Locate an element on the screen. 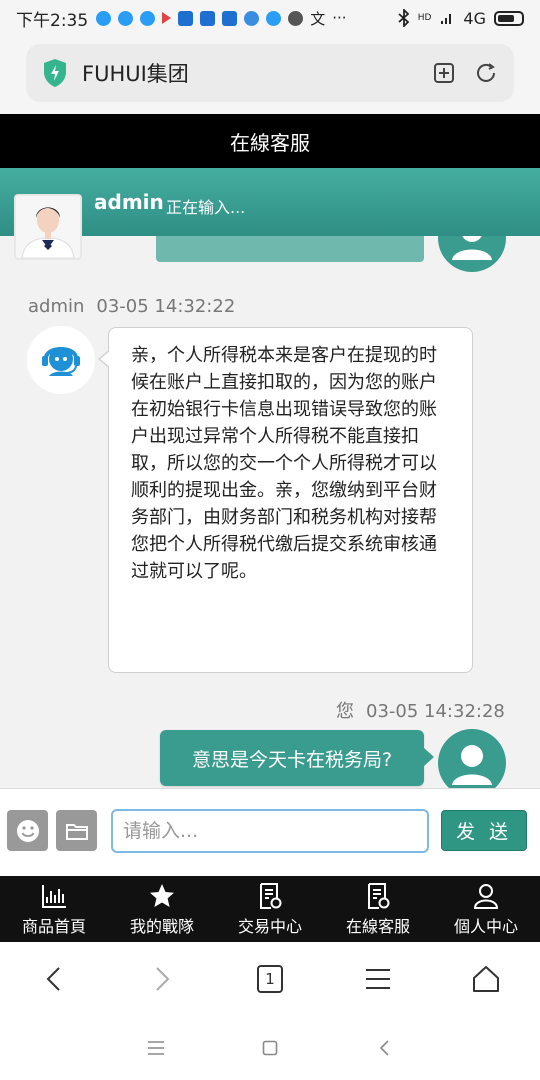  shield-icon is located at coordinates (55, 73).